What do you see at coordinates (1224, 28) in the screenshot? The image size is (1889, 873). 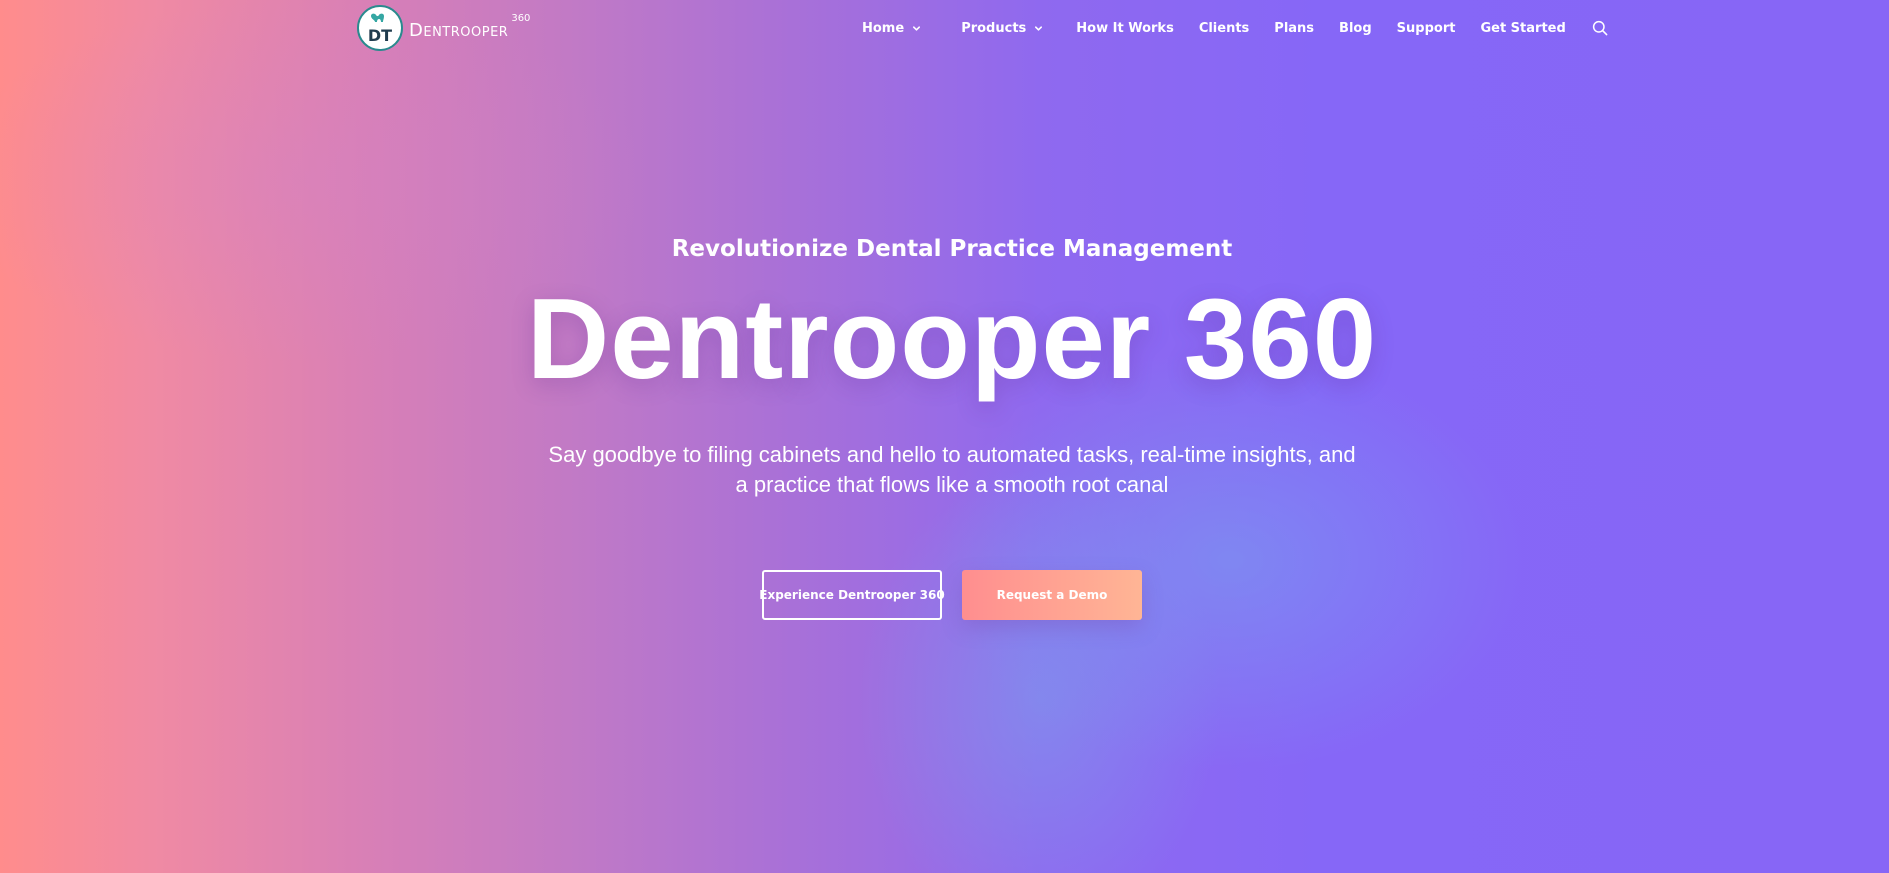 I see `nav-item-clients: Clients` at bounding box center [1224, 28].